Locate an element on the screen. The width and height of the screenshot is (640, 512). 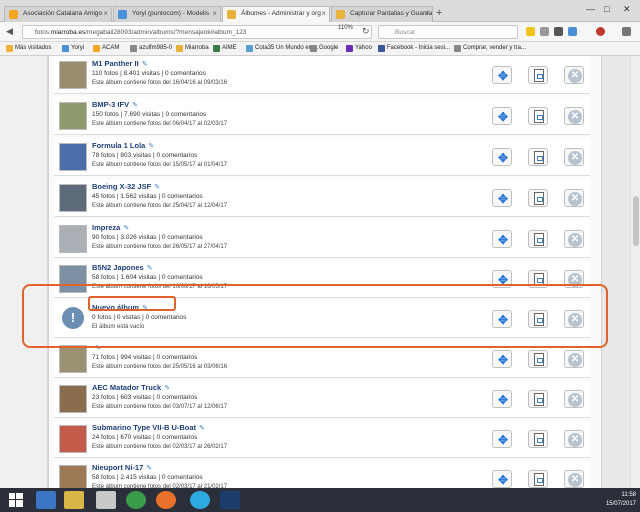
bookmark-item: Miarroba is located at coordinates (192, 48).